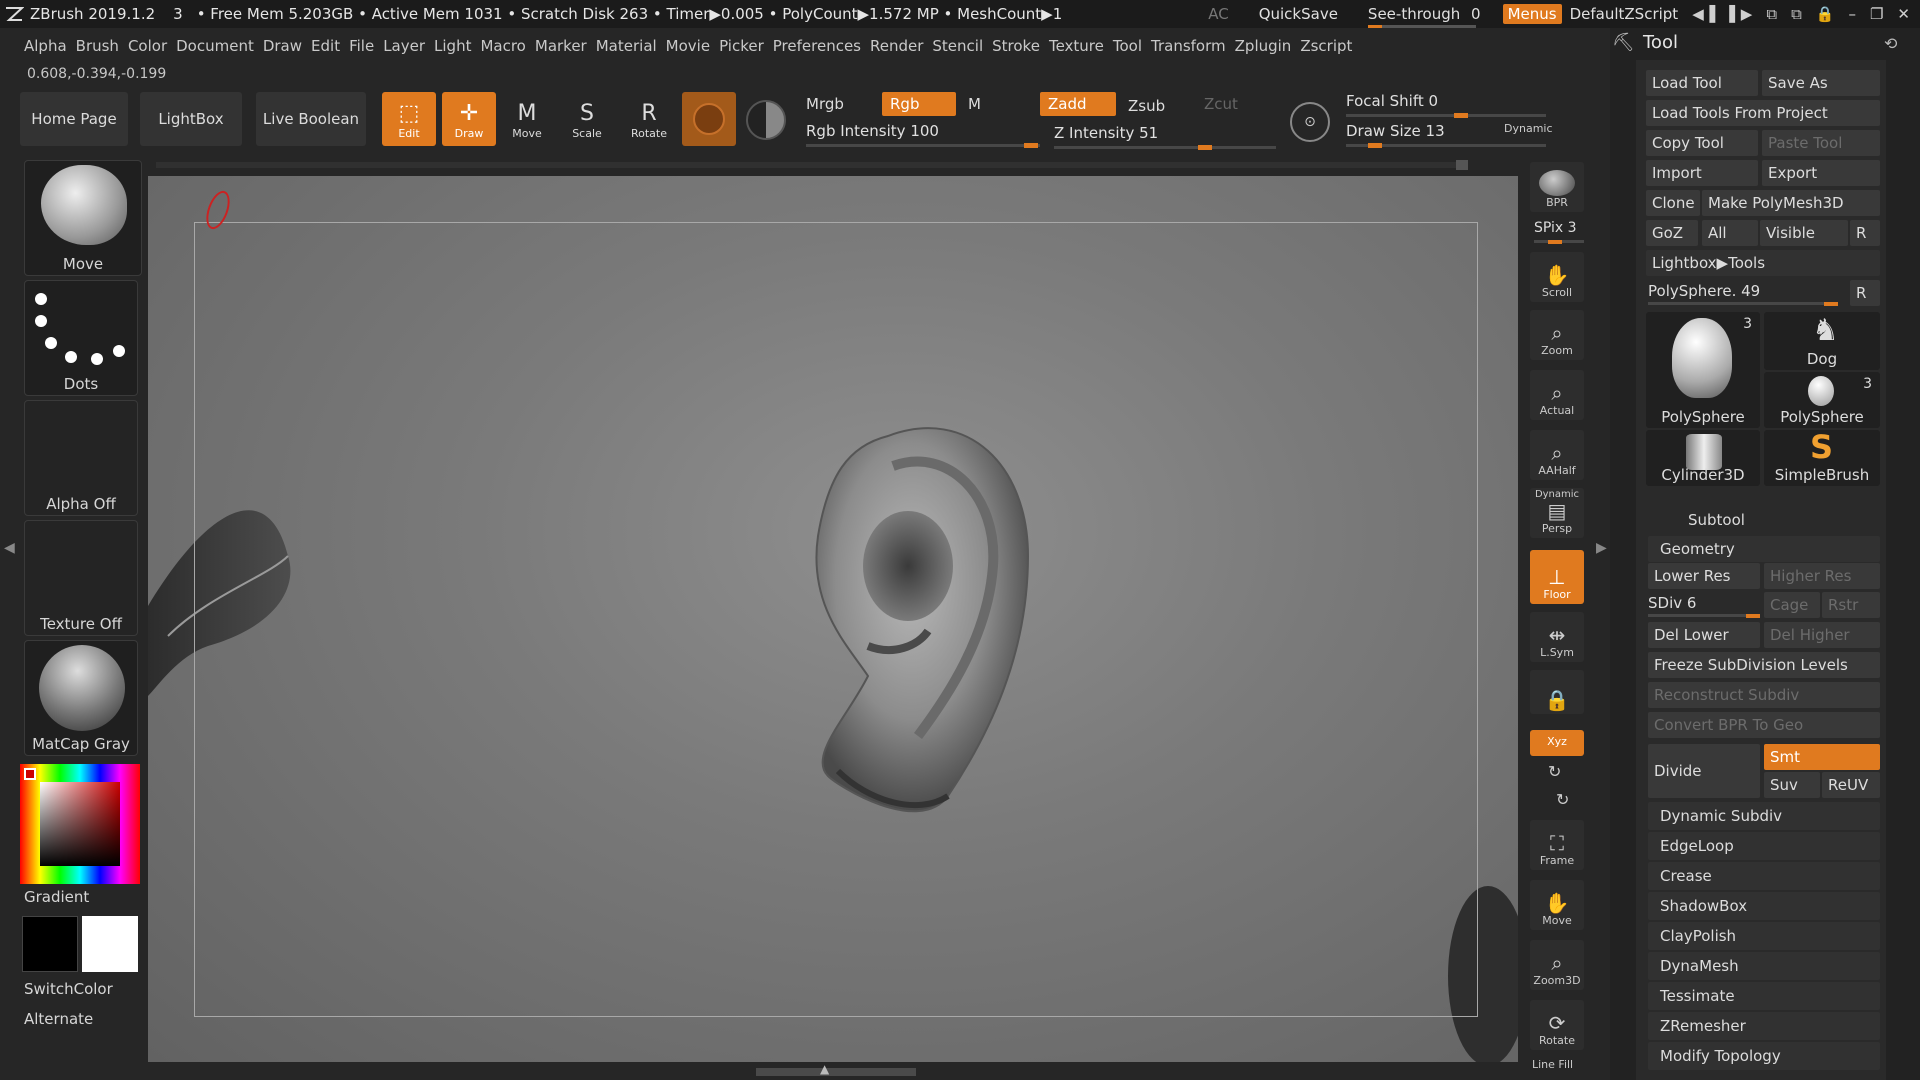 Image resolution: width=1920 pixels, height=1080 pixels. Describe the element at coordinates (330, 46) in the screenshot. I see `menu-edit: Edit` at that location.